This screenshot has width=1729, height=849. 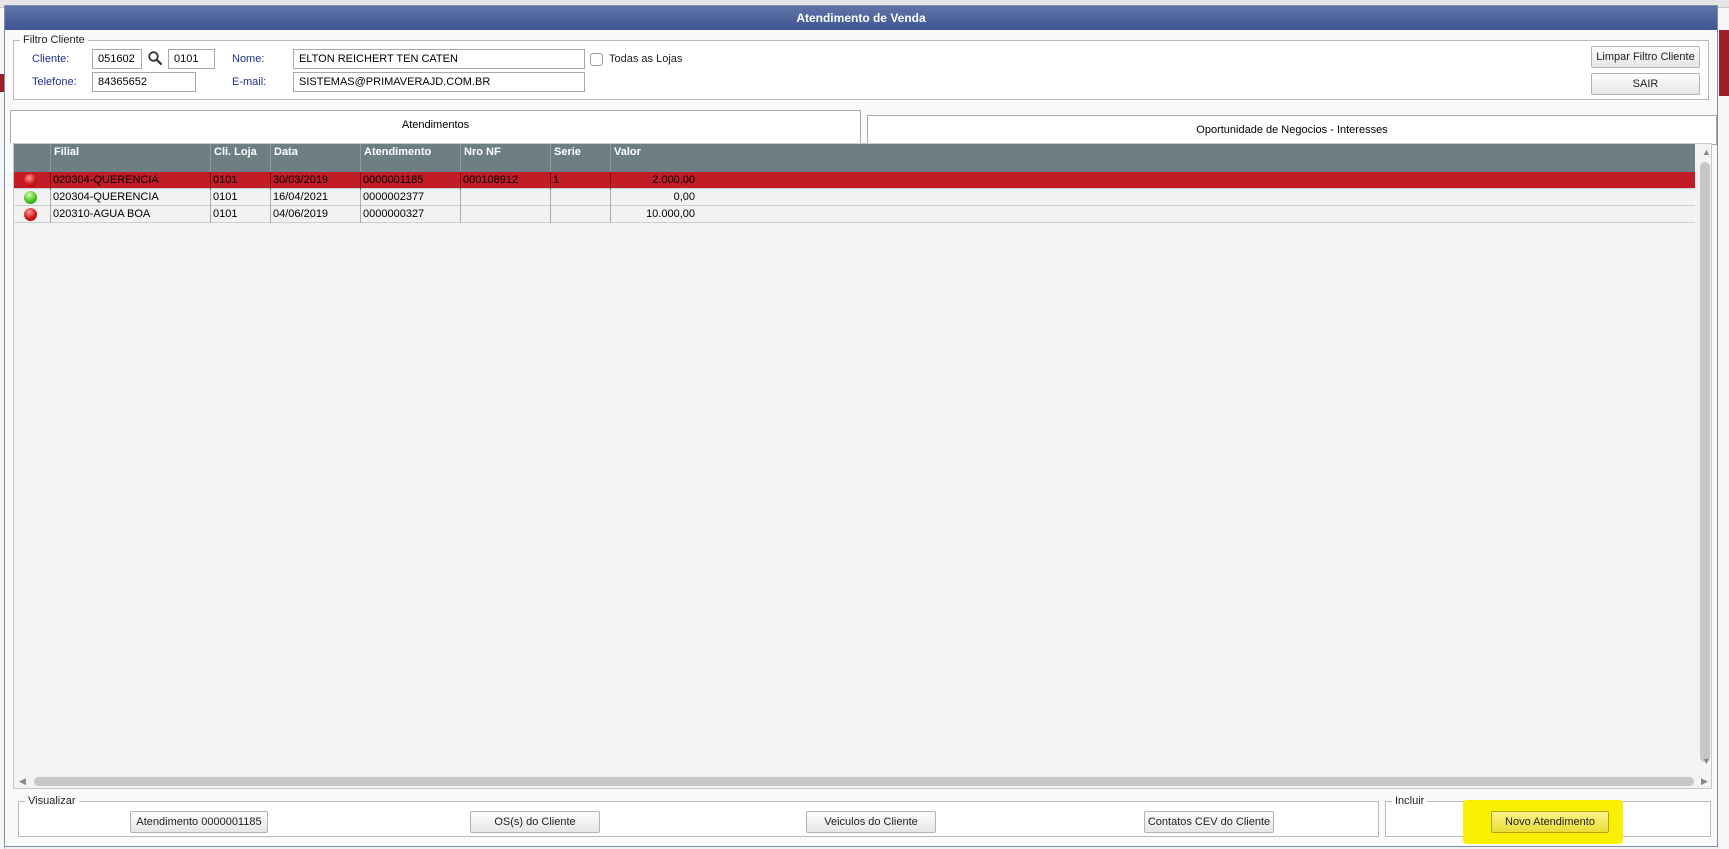 I want to click on status-column-header, so click(x=32, y=158).